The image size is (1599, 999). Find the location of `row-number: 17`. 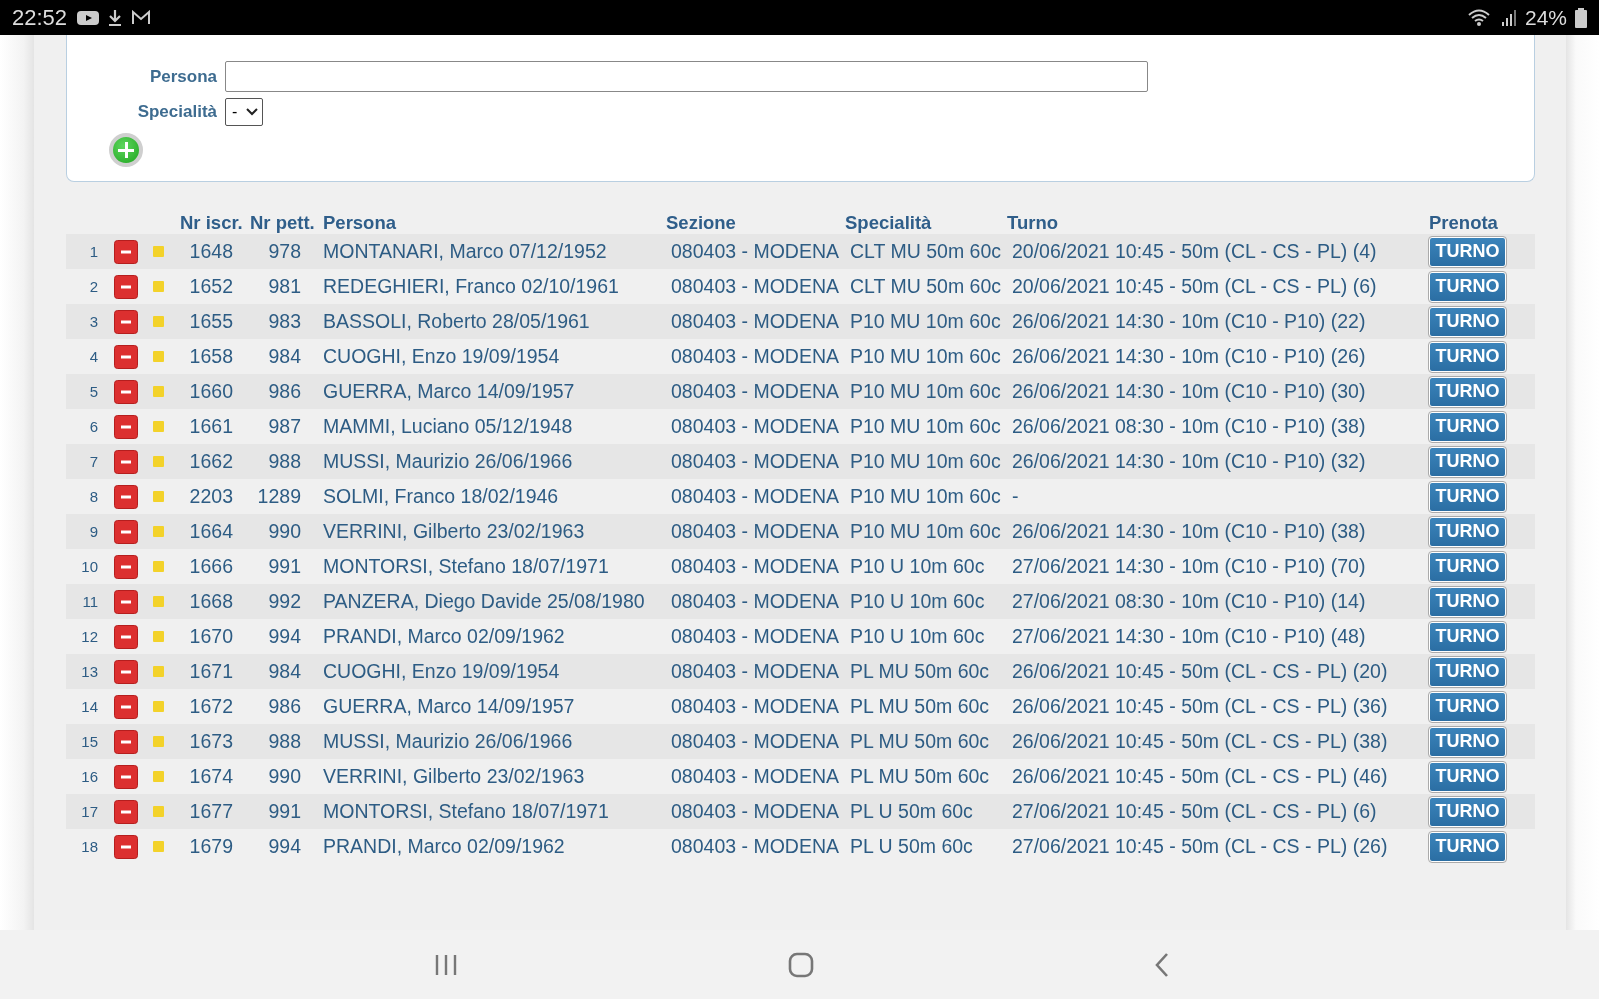

row-number: 17 is located at coordinates (89, 811).